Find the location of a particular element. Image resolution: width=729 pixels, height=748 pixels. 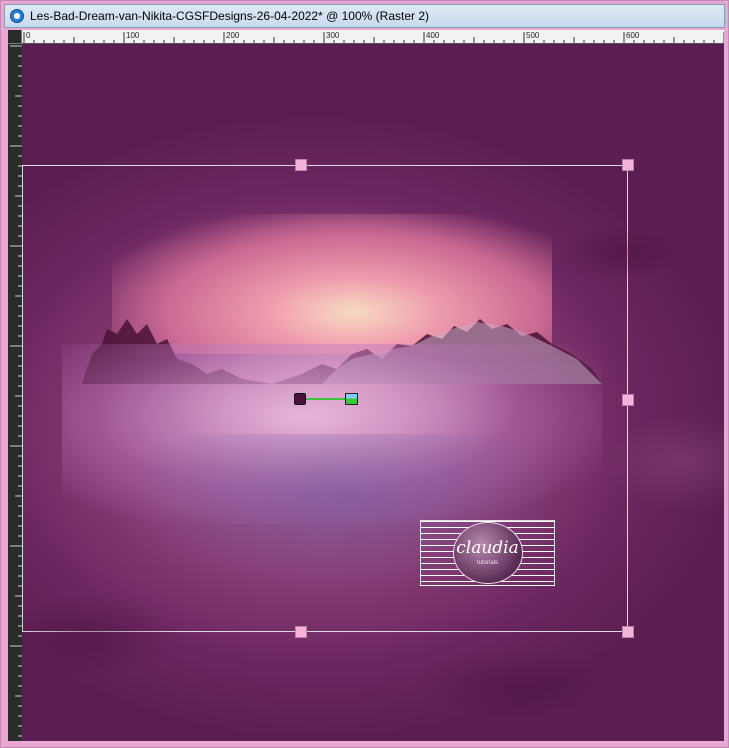

vertical-ruler-ticks is located at coordinates (16, 391).